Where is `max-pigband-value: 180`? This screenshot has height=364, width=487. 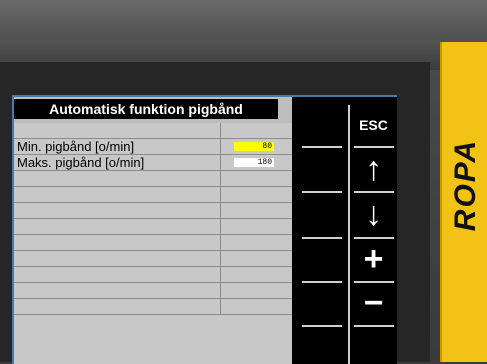
max-pigband-value: 180 is located at coordinates (254, 162).